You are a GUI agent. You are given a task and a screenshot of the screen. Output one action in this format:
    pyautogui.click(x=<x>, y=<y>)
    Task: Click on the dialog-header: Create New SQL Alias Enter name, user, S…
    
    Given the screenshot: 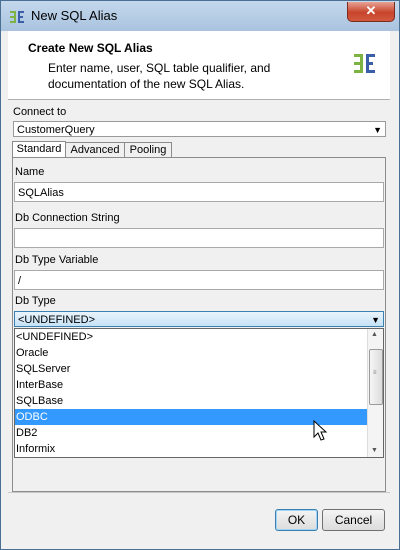 What is the action you would take?
    pyautogui.click(x=199, y=65)
    